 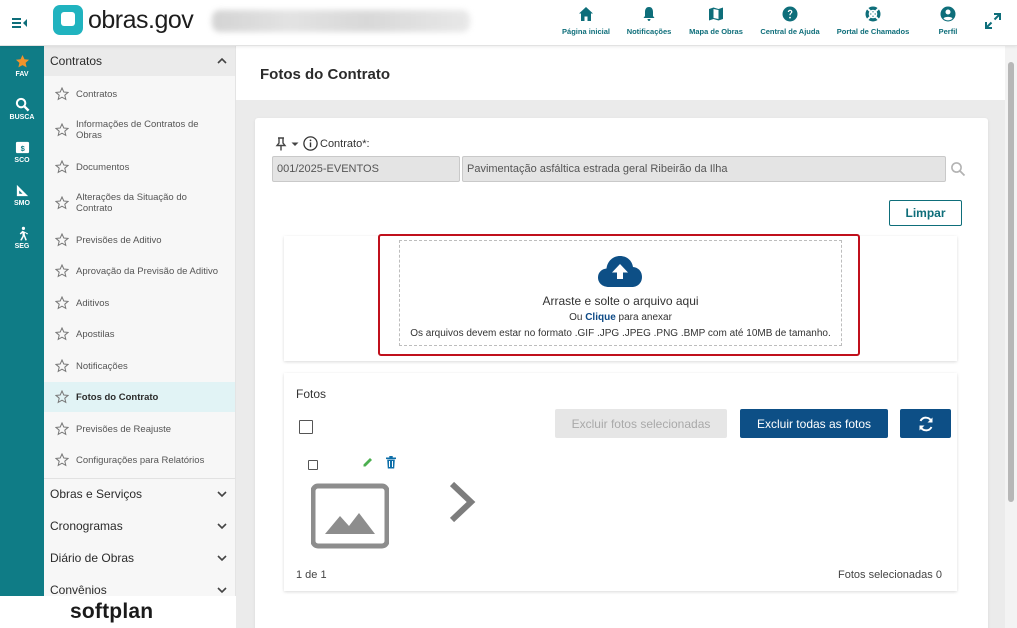 I want to click on sidebar-item-aditivos: Aditivos, so click(x=139, y=303).